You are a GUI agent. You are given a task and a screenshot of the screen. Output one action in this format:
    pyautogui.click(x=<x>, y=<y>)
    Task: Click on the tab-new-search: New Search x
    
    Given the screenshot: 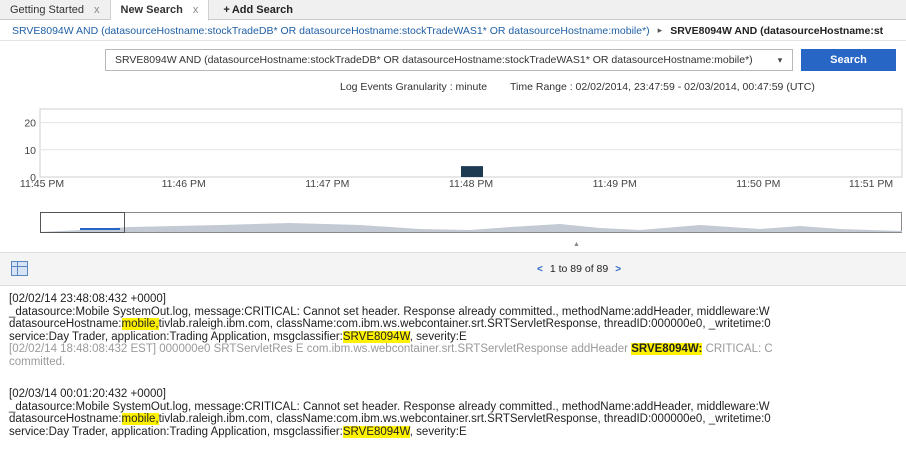 What is the action you would take?
    pyautogui.click(x=160, y=10)
    